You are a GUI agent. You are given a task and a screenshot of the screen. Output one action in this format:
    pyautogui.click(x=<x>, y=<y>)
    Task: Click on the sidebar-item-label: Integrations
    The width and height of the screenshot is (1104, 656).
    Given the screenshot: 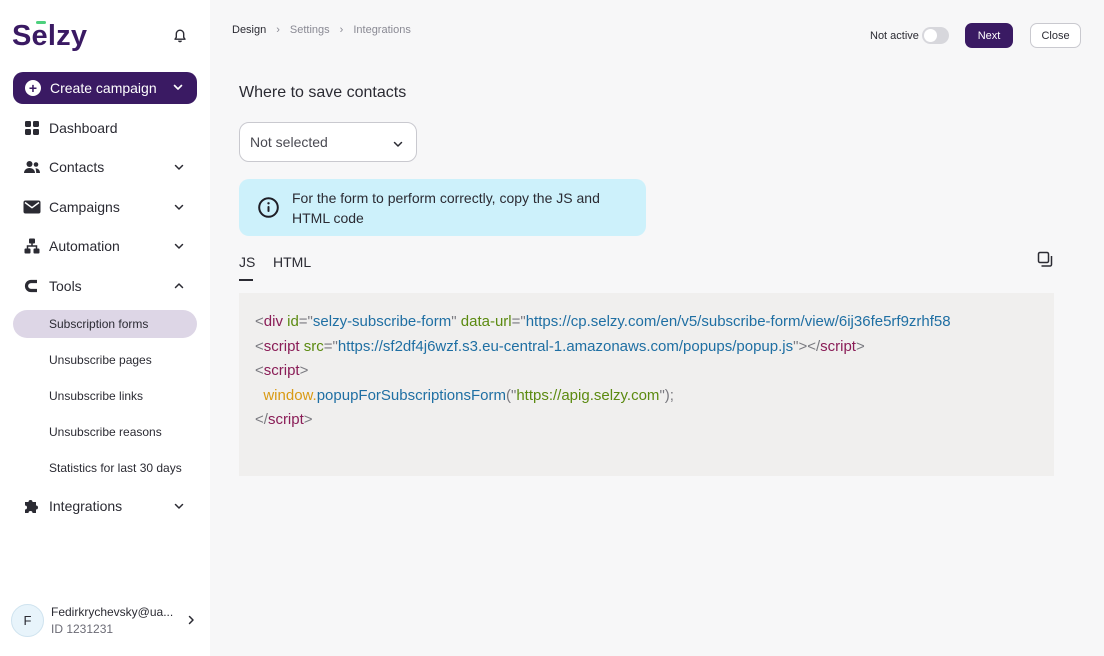 What is the action you would take?
    pyautogui.click(x=86, y=506)
    